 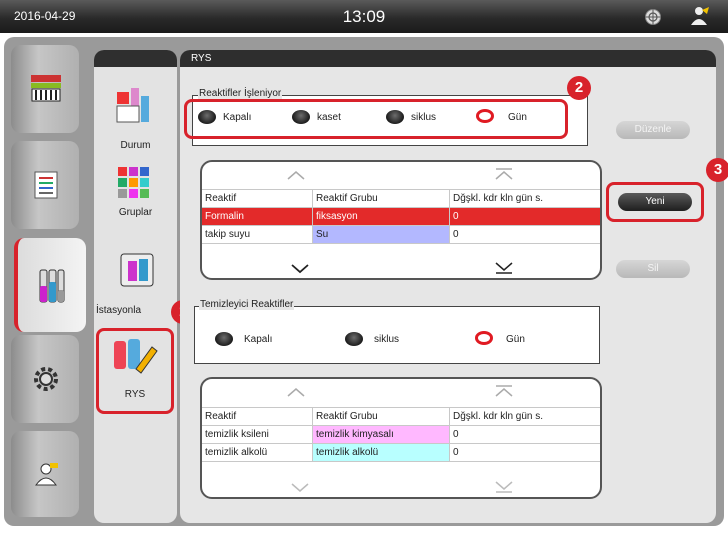 What do you see at coordinates (135, 371) in the screenshot?
I see `rys-highlight-box` at bounding box center [135, 371].